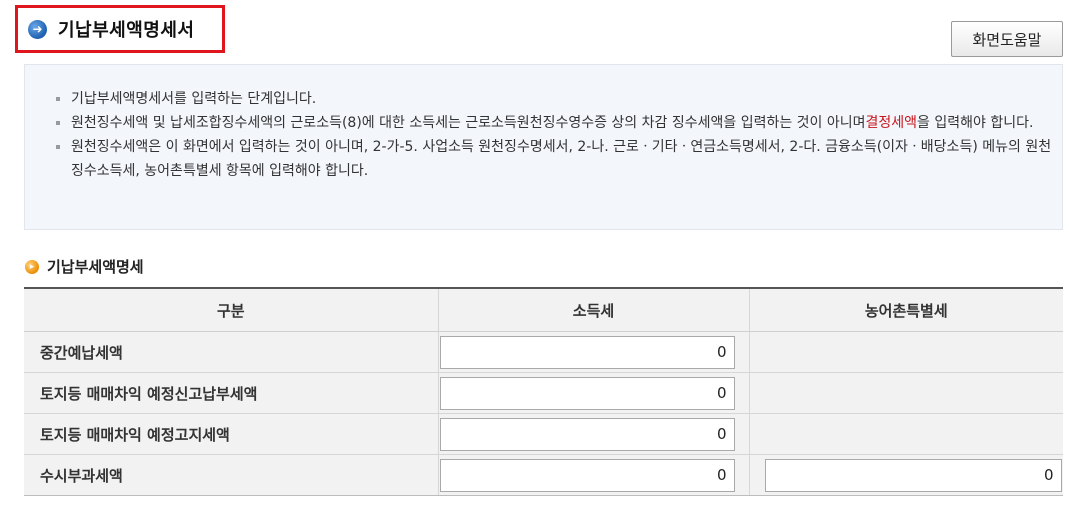 The image size is (1069, 509). What do you see at coordinates (126, 30) in the screenshot?
I see `page-title: 기납부세액명세서` at bounding box center [126, 30].